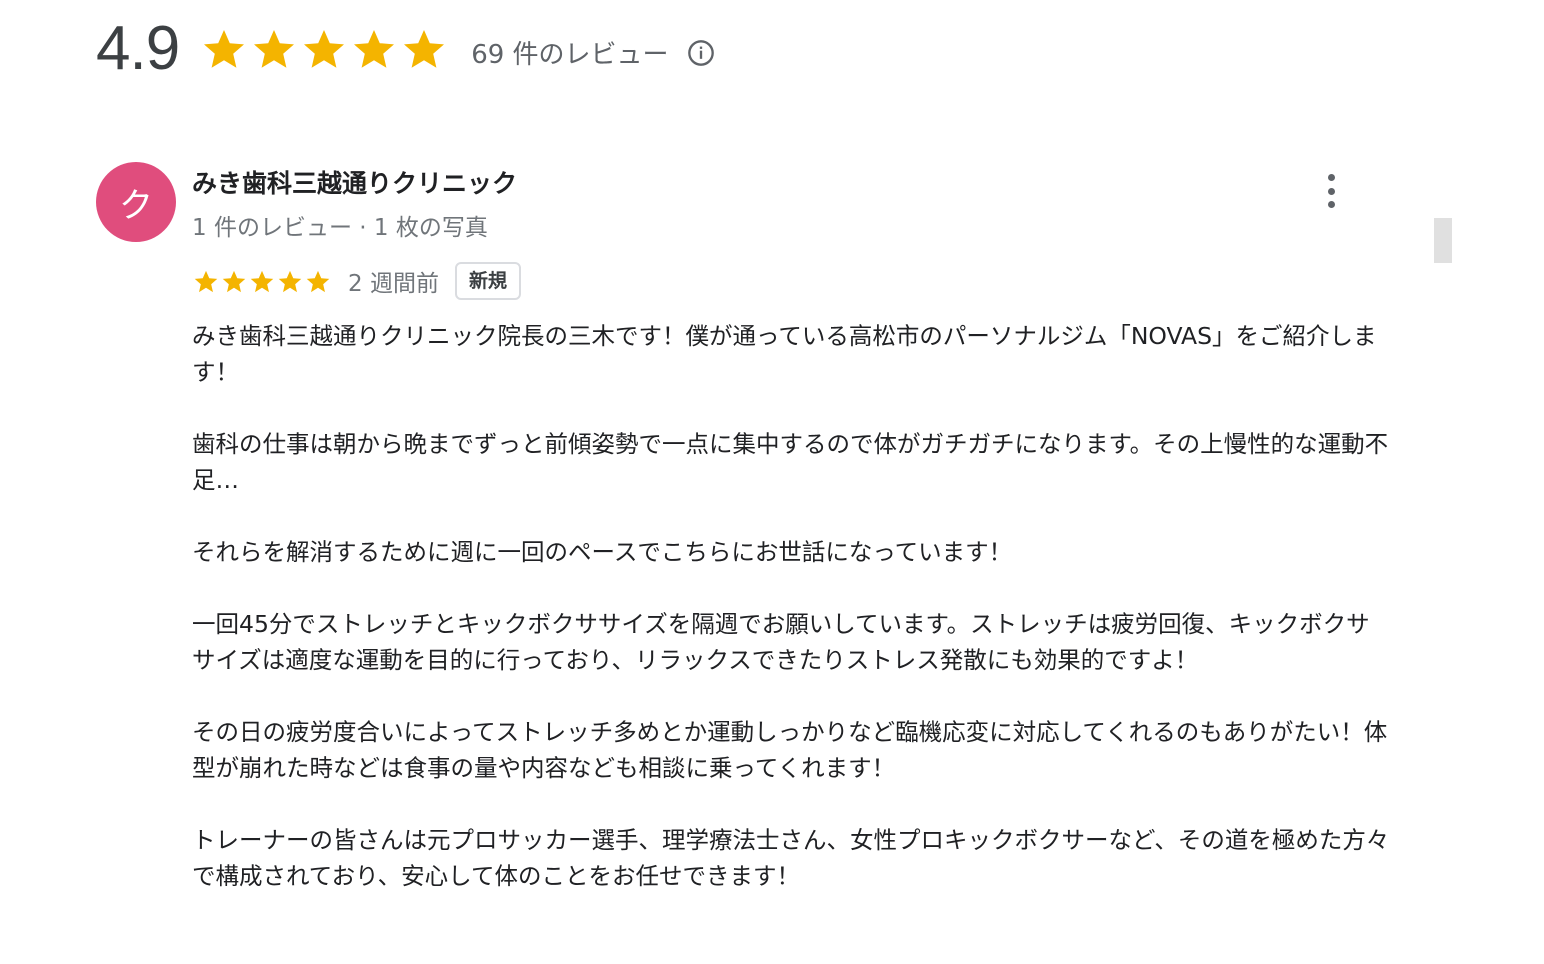  I want to click on average-rating: 4.9, so click(138, 48).